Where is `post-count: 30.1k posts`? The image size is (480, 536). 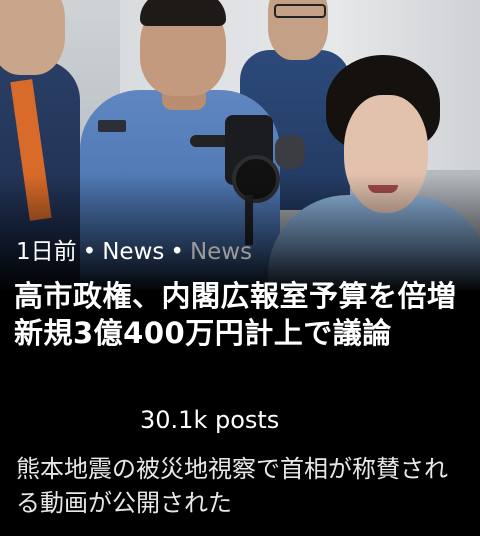
post-count: 30.1k posts is located at coordinates (210, 420).